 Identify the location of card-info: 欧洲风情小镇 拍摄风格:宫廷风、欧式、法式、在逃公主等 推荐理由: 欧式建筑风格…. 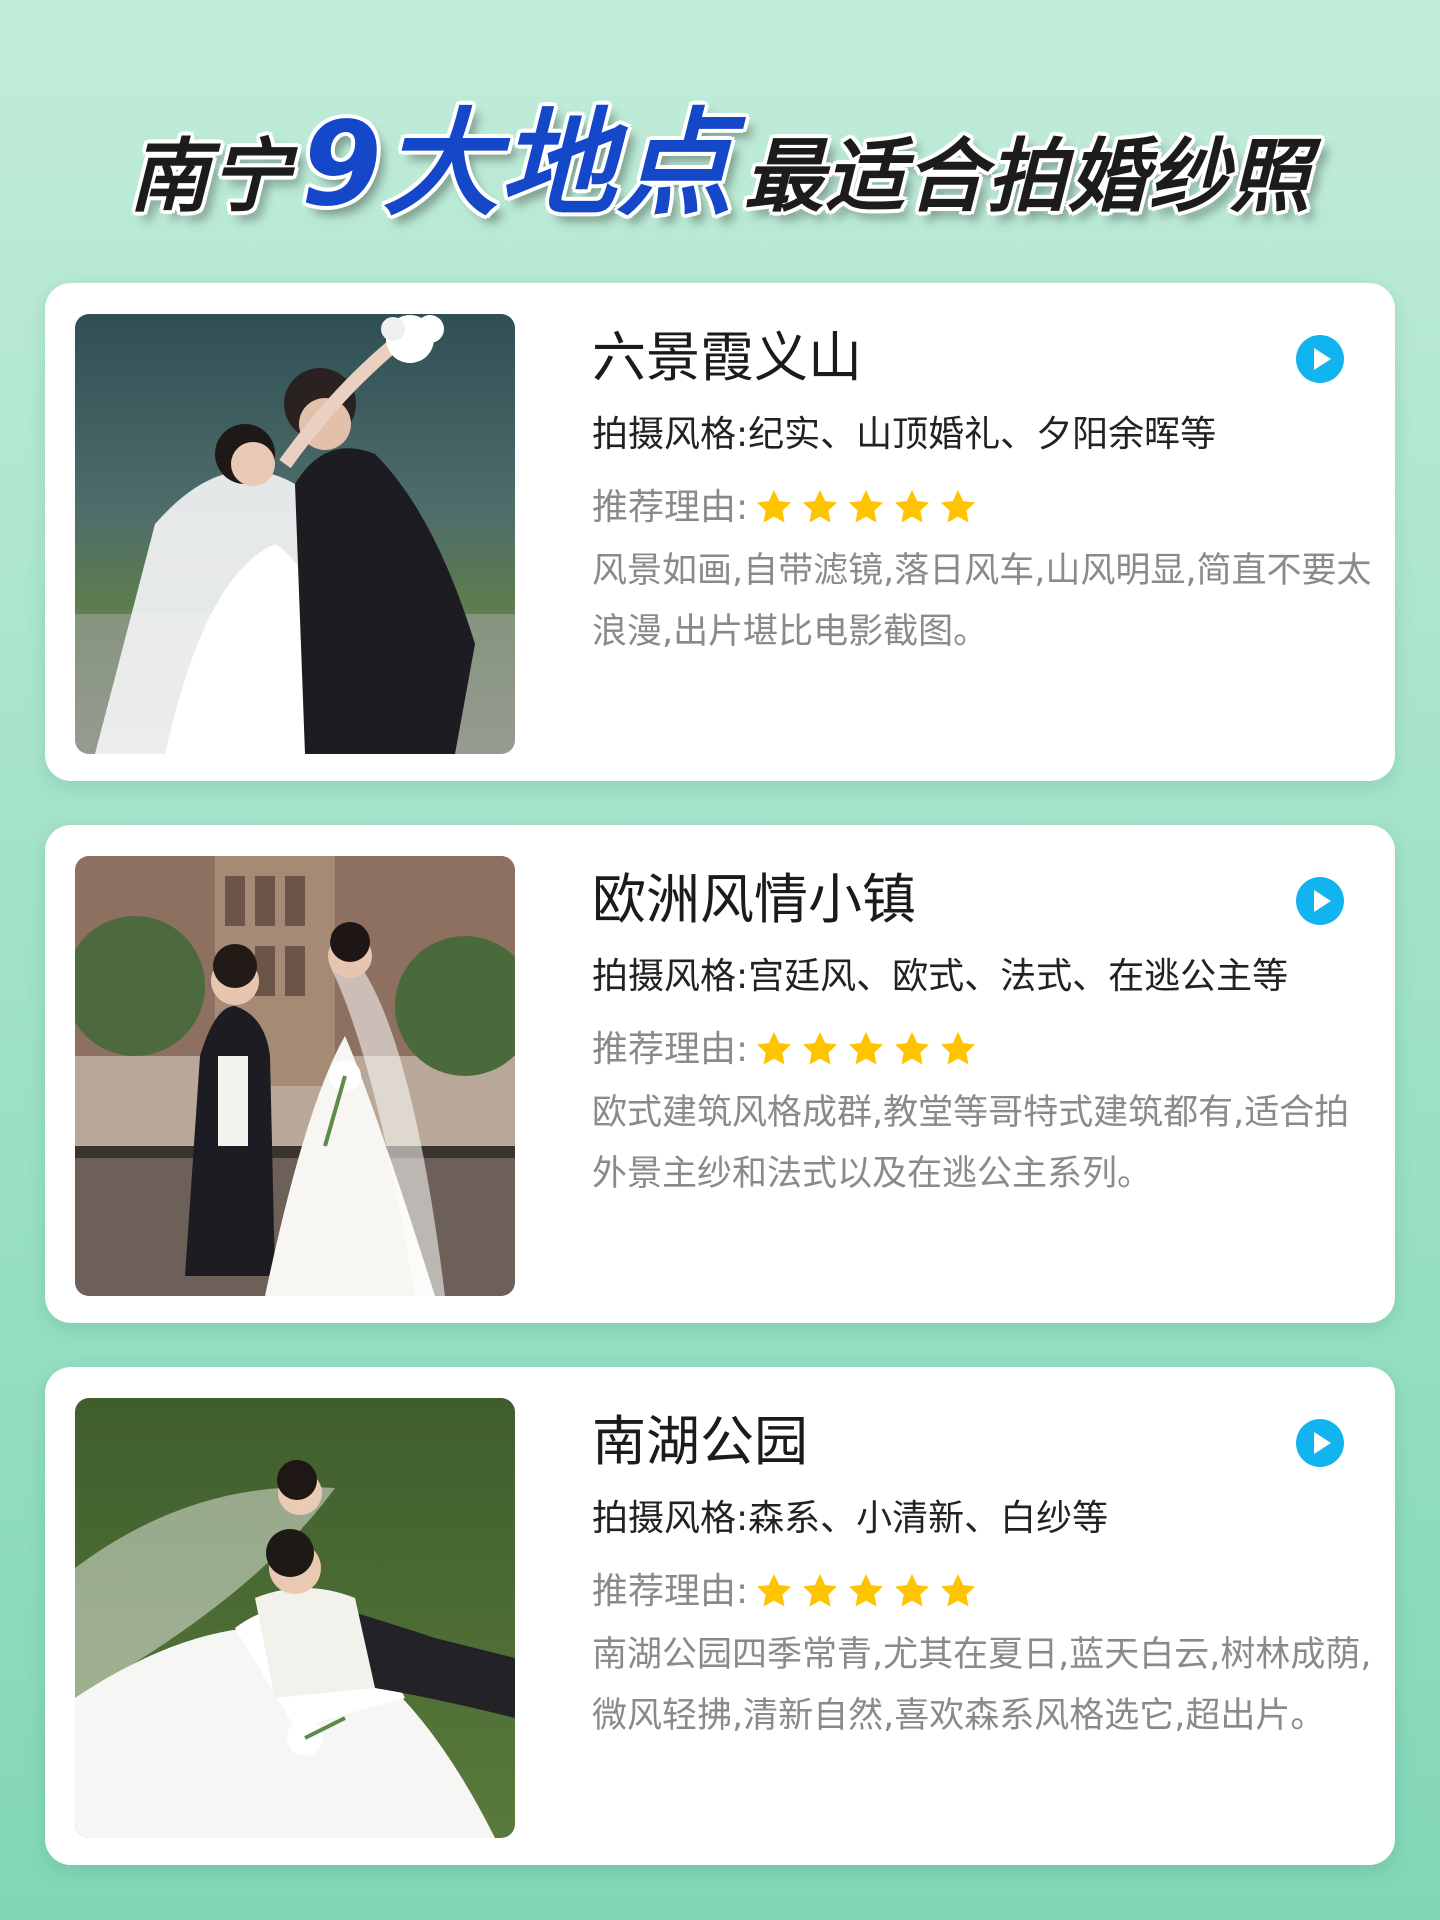
(982, 1035).